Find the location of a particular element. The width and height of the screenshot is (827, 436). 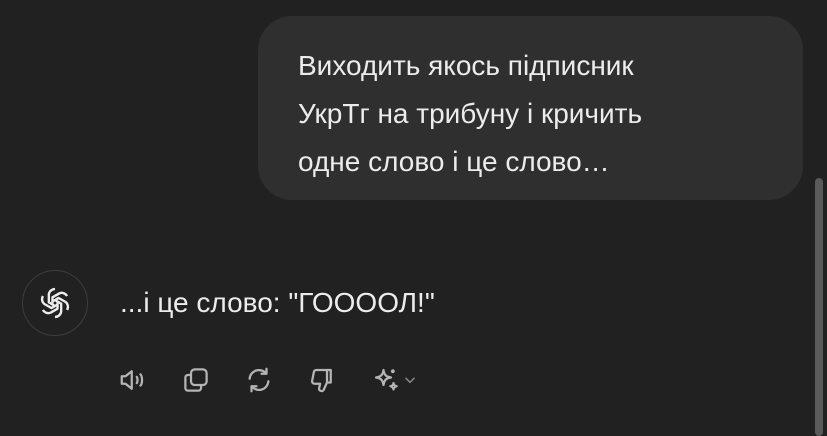

thumbs-down-icon is located at coordinates (321, 380).